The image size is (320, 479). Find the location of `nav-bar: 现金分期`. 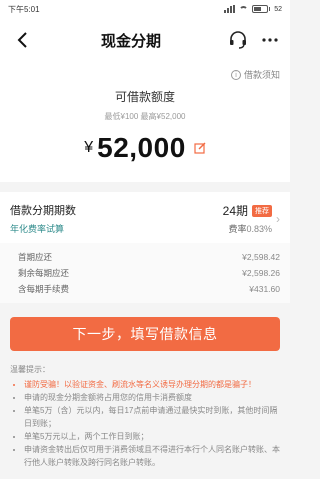

nav-bar: 现金分期 is located at coordinates (145, 40).